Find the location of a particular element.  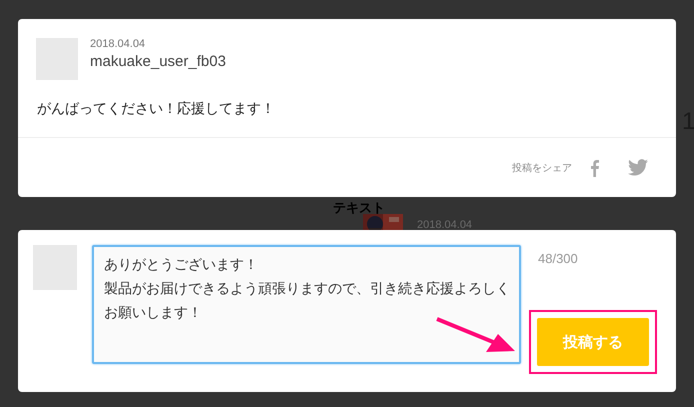

facebook-icon is located at coordinates (594, 167).